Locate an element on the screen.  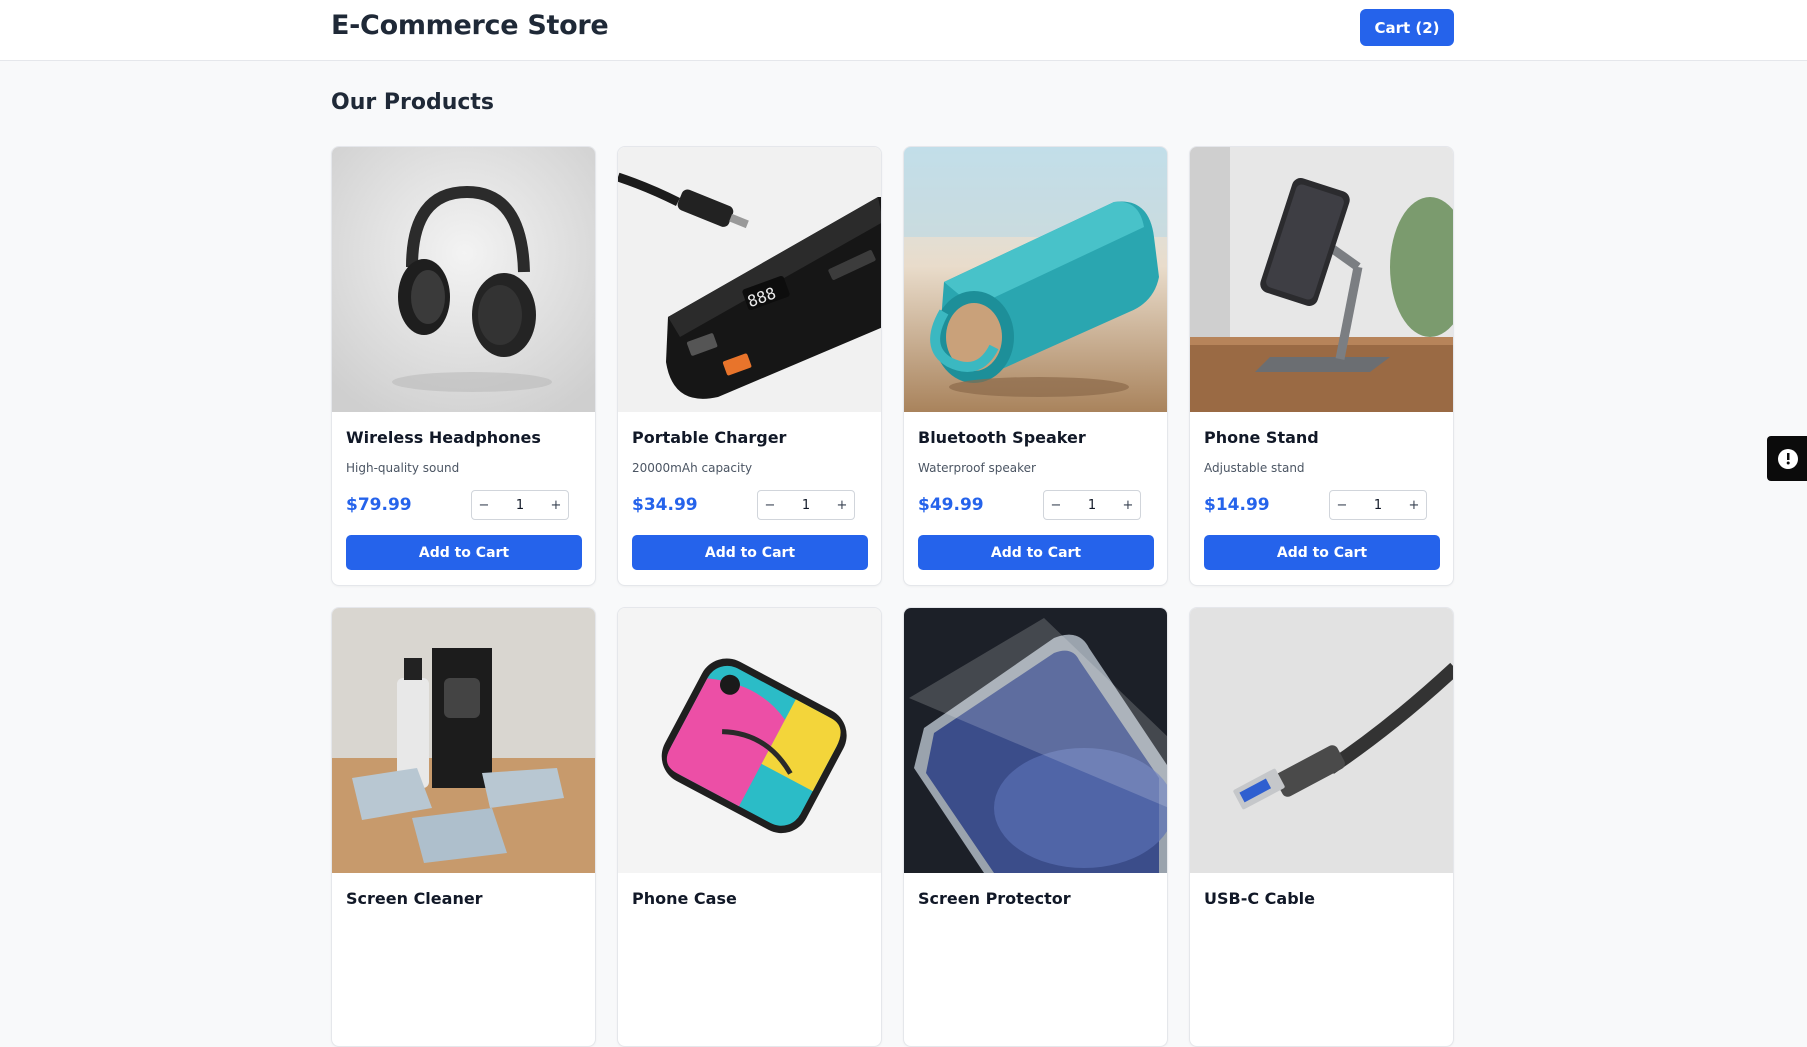
product-price: $14.99 is located at coordinates (1237, 505).